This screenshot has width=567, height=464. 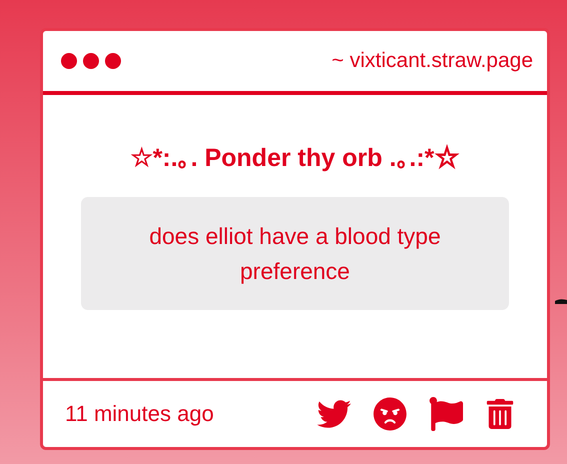 What do you see at coordinates (390, 414) in the screenshot?
I see `angry-face-button` at bounding box center [390, 414].